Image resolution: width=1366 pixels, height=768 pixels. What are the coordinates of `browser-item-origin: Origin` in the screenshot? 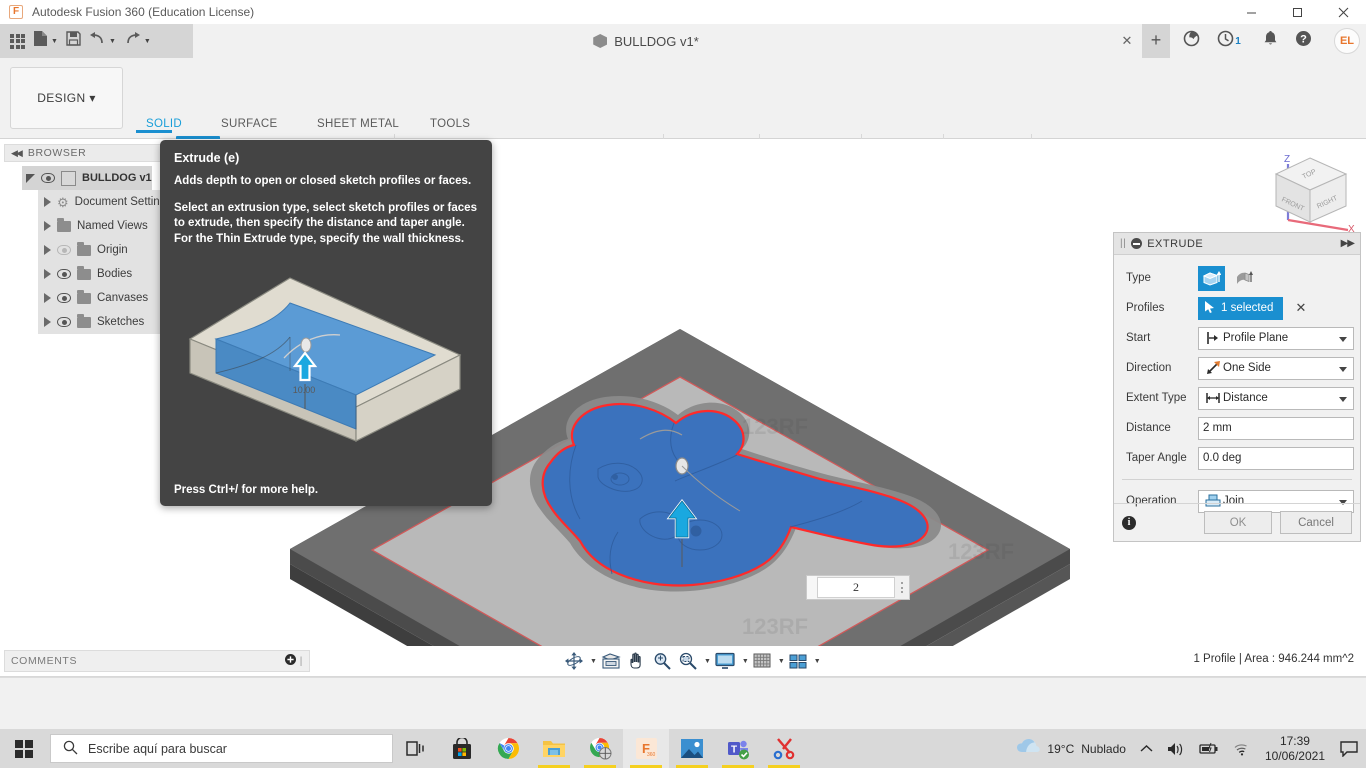 It's located at (105, 250).